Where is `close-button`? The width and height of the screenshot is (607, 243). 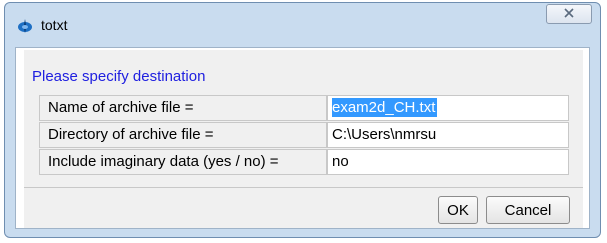
close-button is located at coordinates (569, 14).